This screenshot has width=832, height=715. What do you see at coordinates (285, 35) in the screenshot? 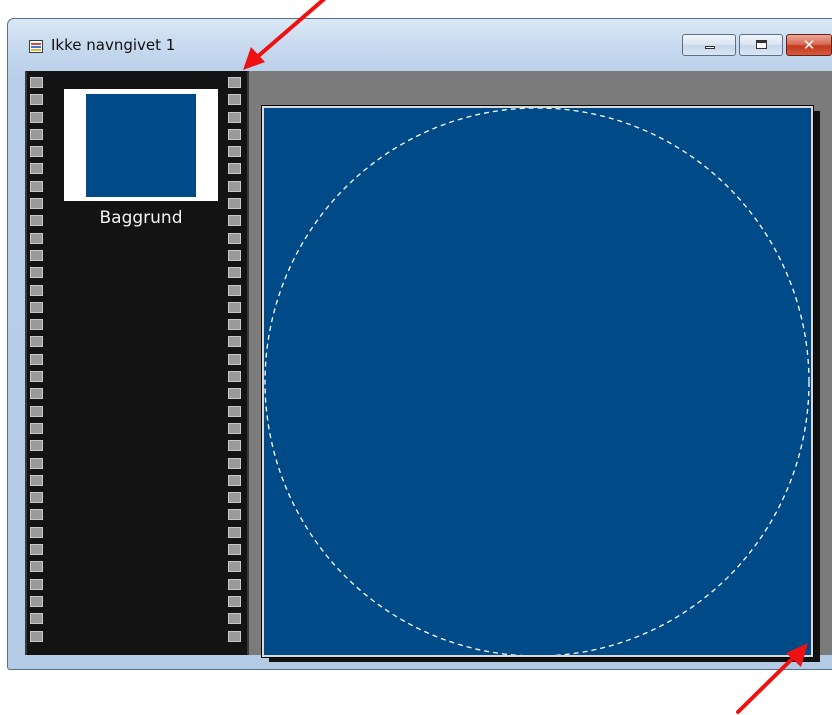
I see `arrow-top` at bounding box center [285, 35].